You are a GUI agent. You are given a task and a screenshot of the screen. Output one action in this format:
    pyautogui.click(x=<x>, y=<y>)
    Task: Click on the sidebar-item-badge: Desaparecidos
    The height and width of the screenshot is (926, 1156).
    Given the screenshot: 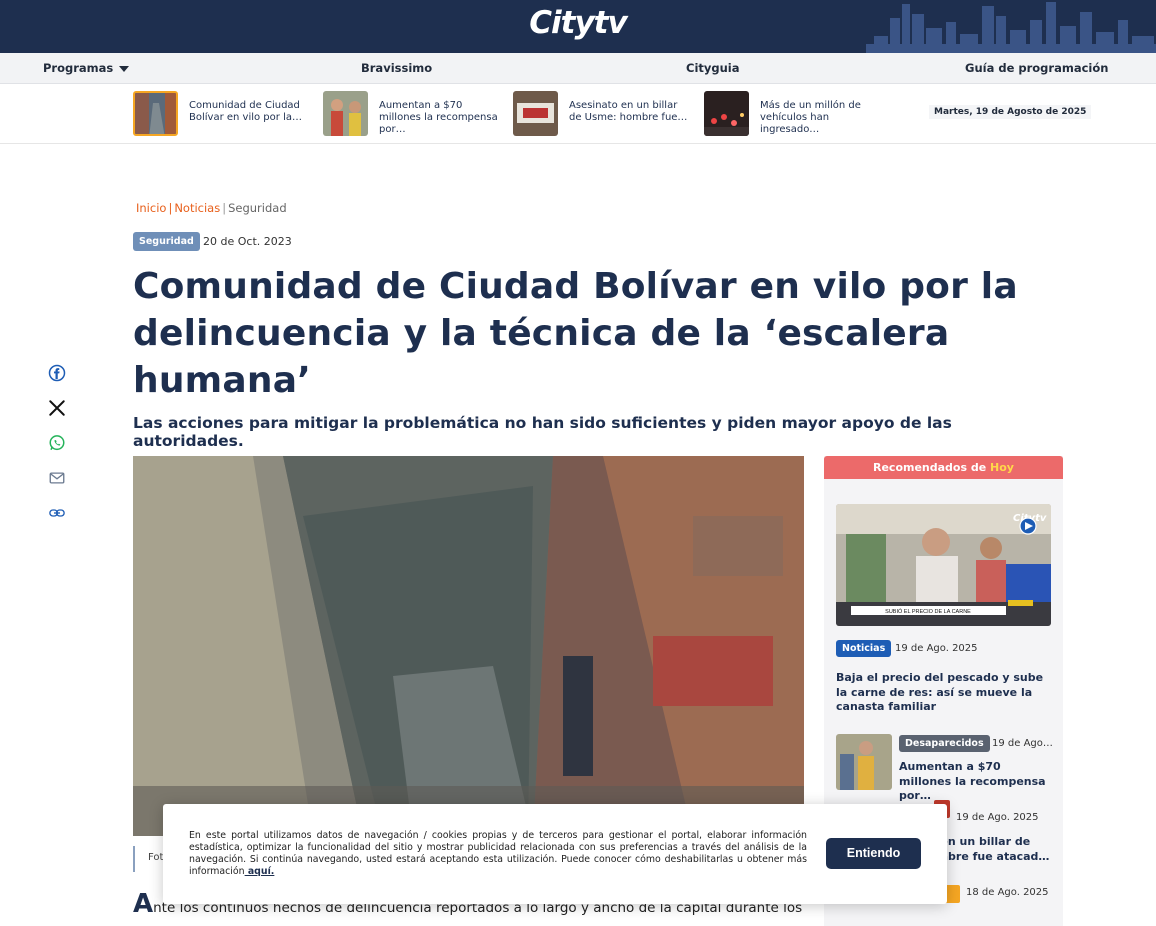 What is the action you would take?
    pyautogui.click(x=944, y=743)
    